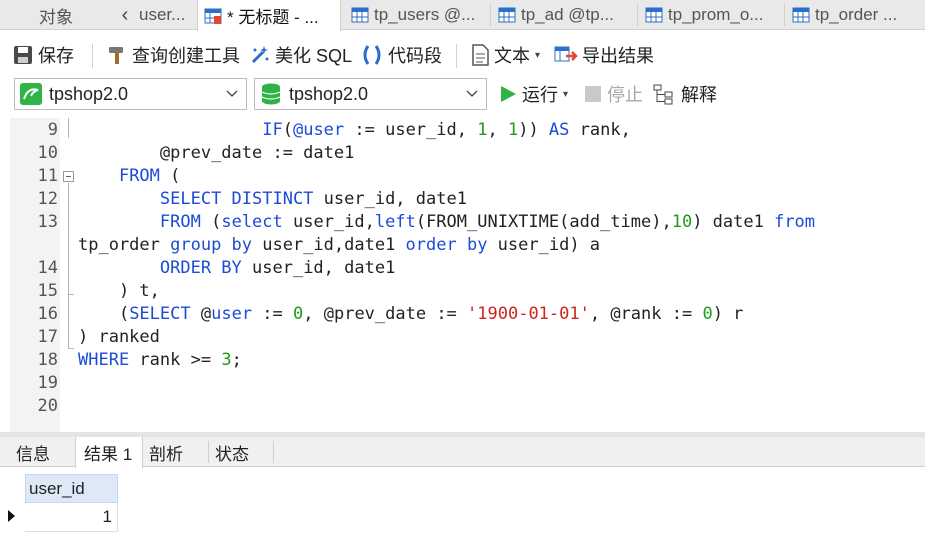 The height and width of the screenshot is (551, 925). What do you see at coordinates (411, 130) in the screenshot?
I see `code-token: := user_id,` at bounding box center [411, 130].